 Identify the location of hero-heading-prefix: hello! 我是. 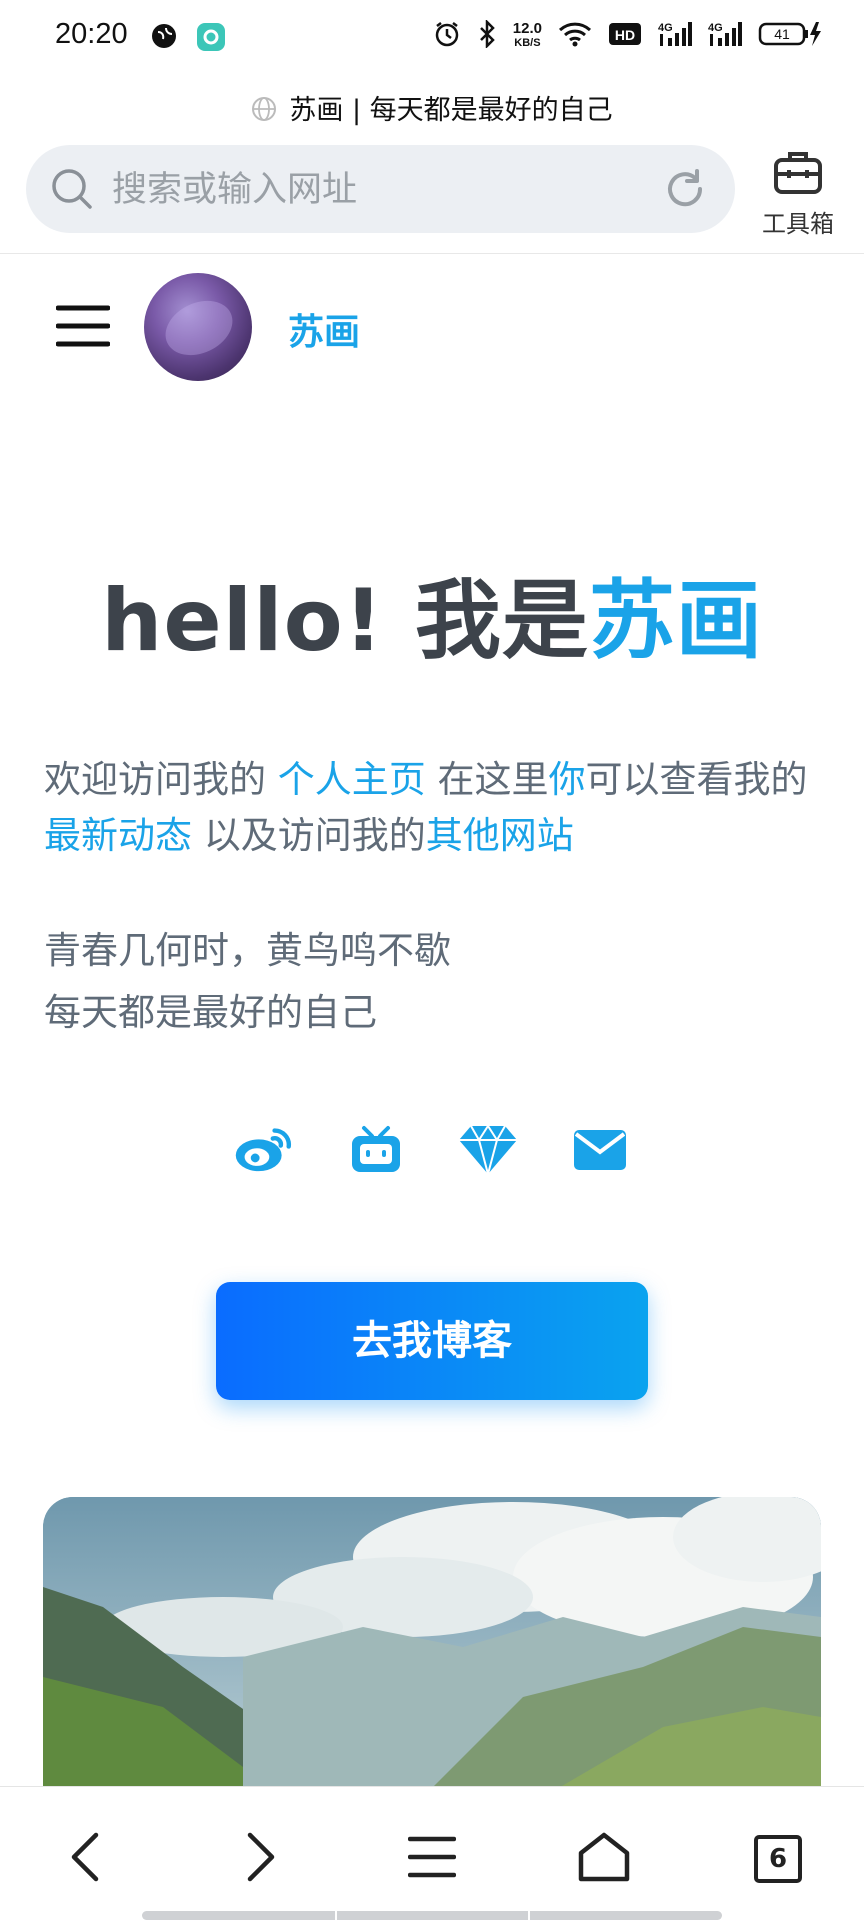
(345, 621).